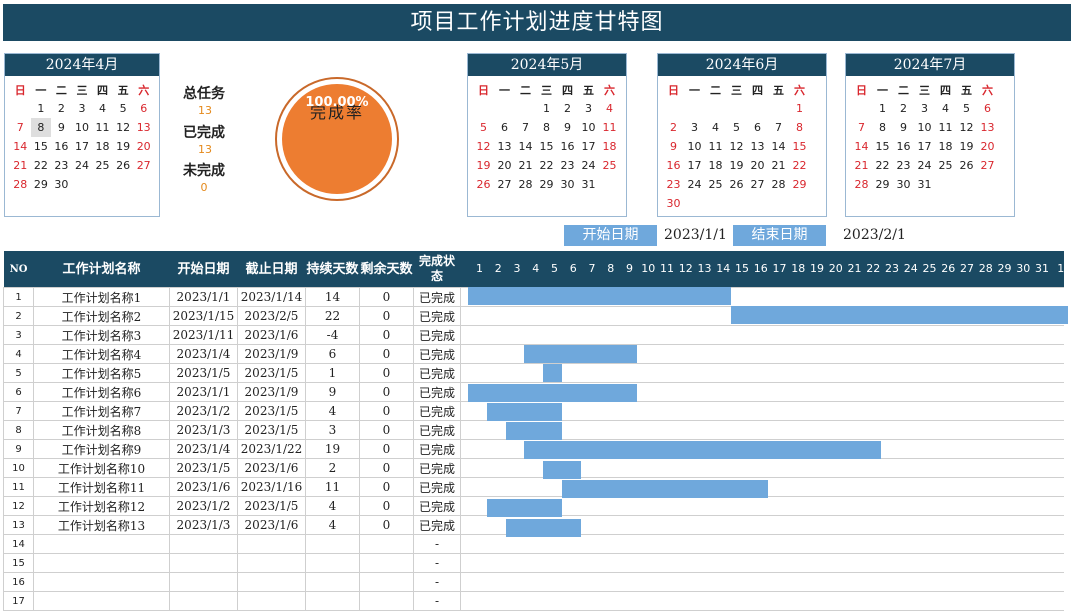 The height and width of the screenshot is (611, 1080). Describe the element at coordinates (18, 354) in the screenshot. I see `row-number-cell: 4` at that location.